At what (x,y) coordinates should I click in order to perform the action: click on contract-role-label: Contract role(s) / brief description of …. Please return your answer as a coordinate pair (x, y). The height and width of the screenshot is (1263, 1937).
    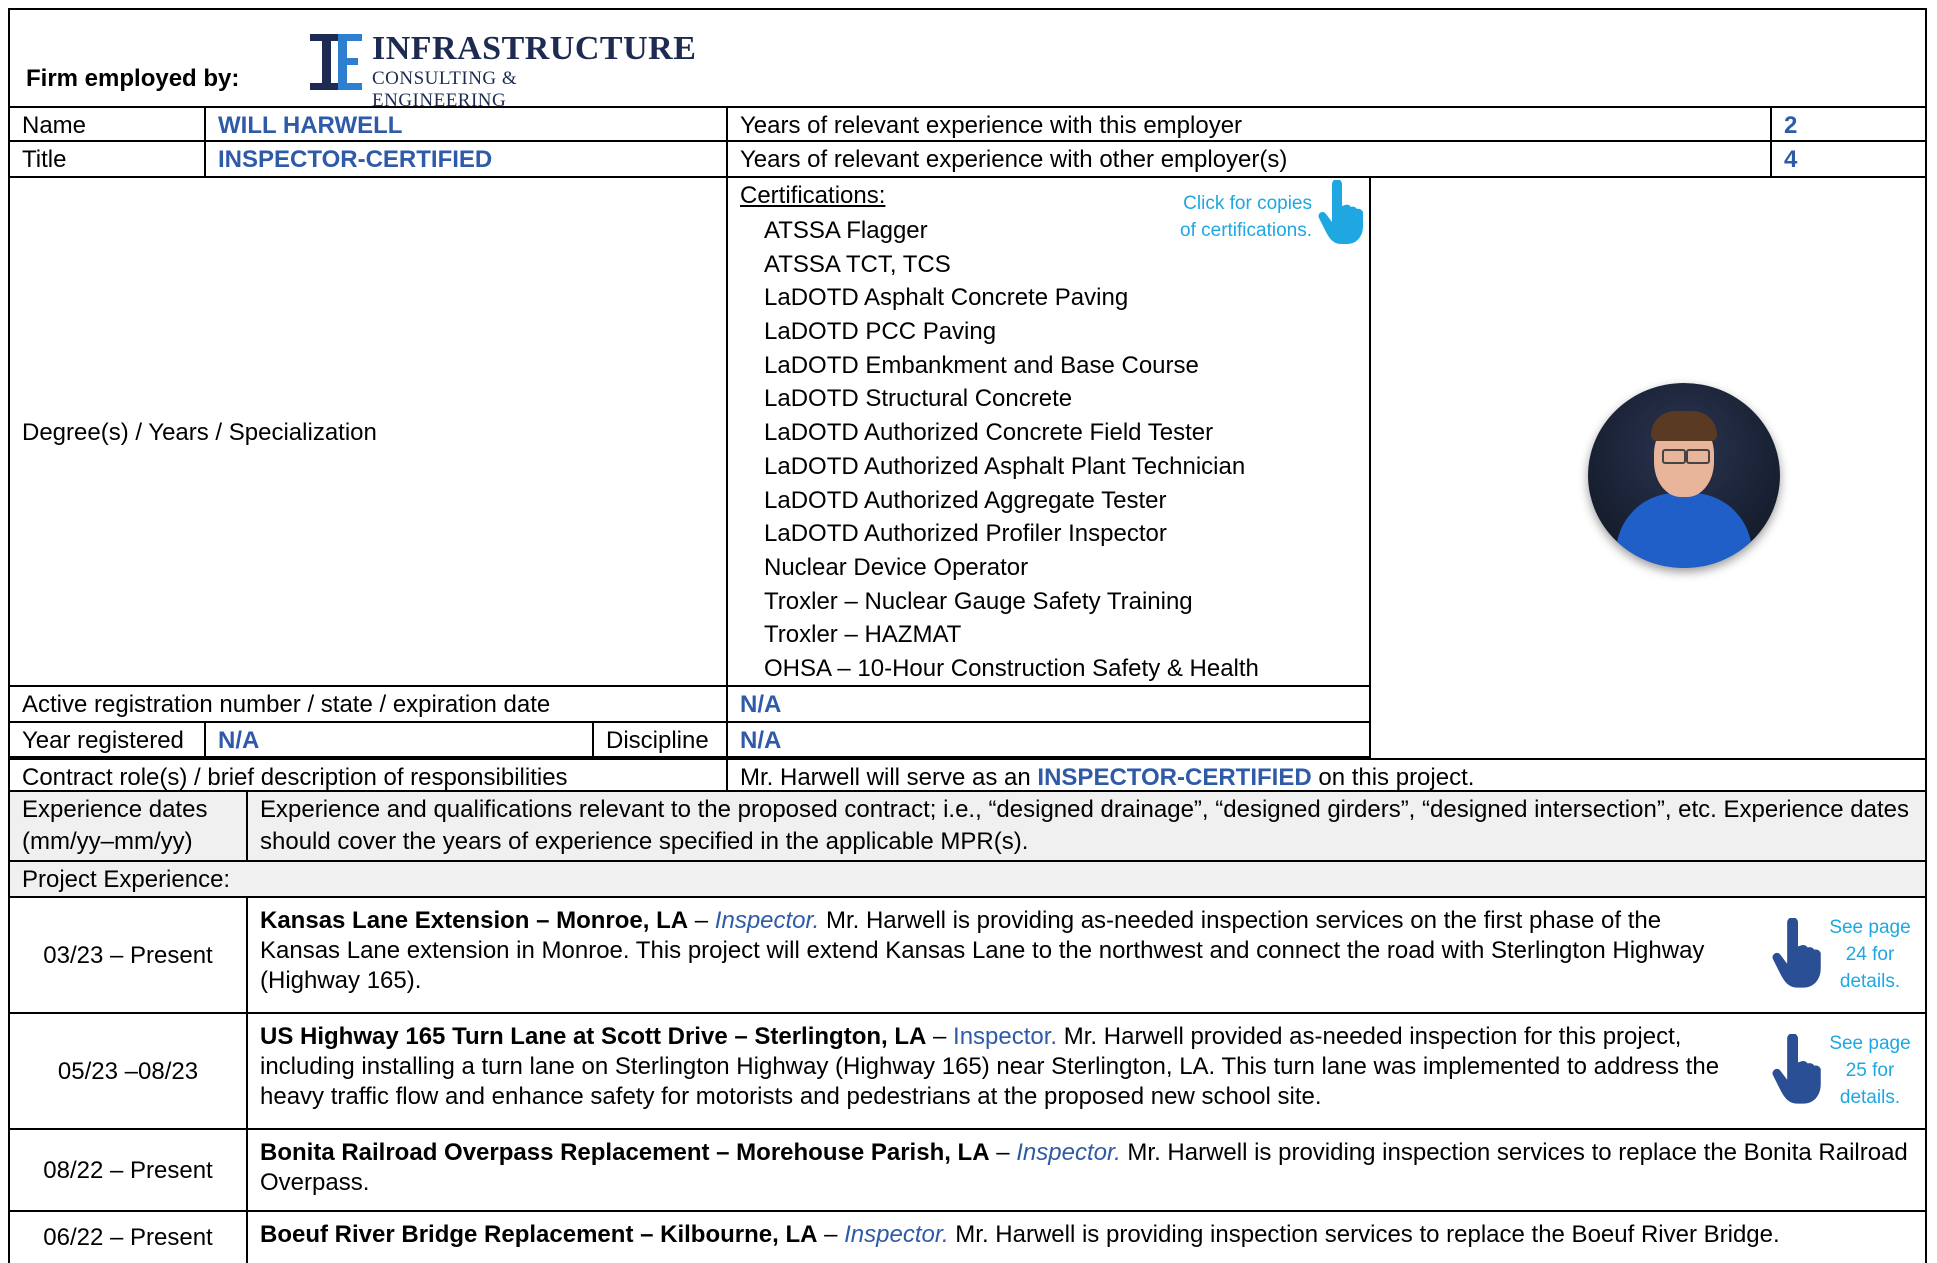
    Looking at the image, I should click on (368, 775).